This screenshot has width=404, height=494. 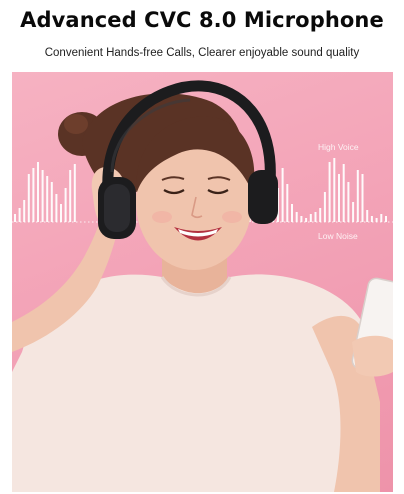 What do you see at coordinates (202, 20) in the screenshot?
I see `headline: Advanced CVC 8.0 Microphone` at bounding box center [202, 20].